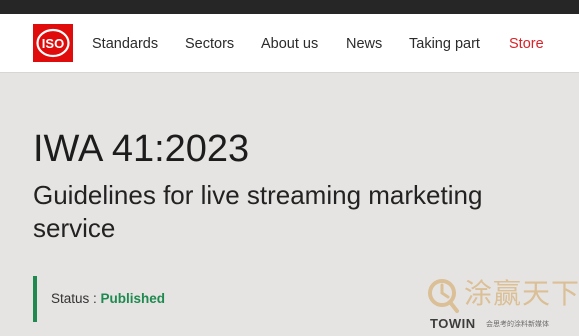  Describe the element at coordinates (443, 296) in the screenshot. I see `towin-logo-icon` at that location.